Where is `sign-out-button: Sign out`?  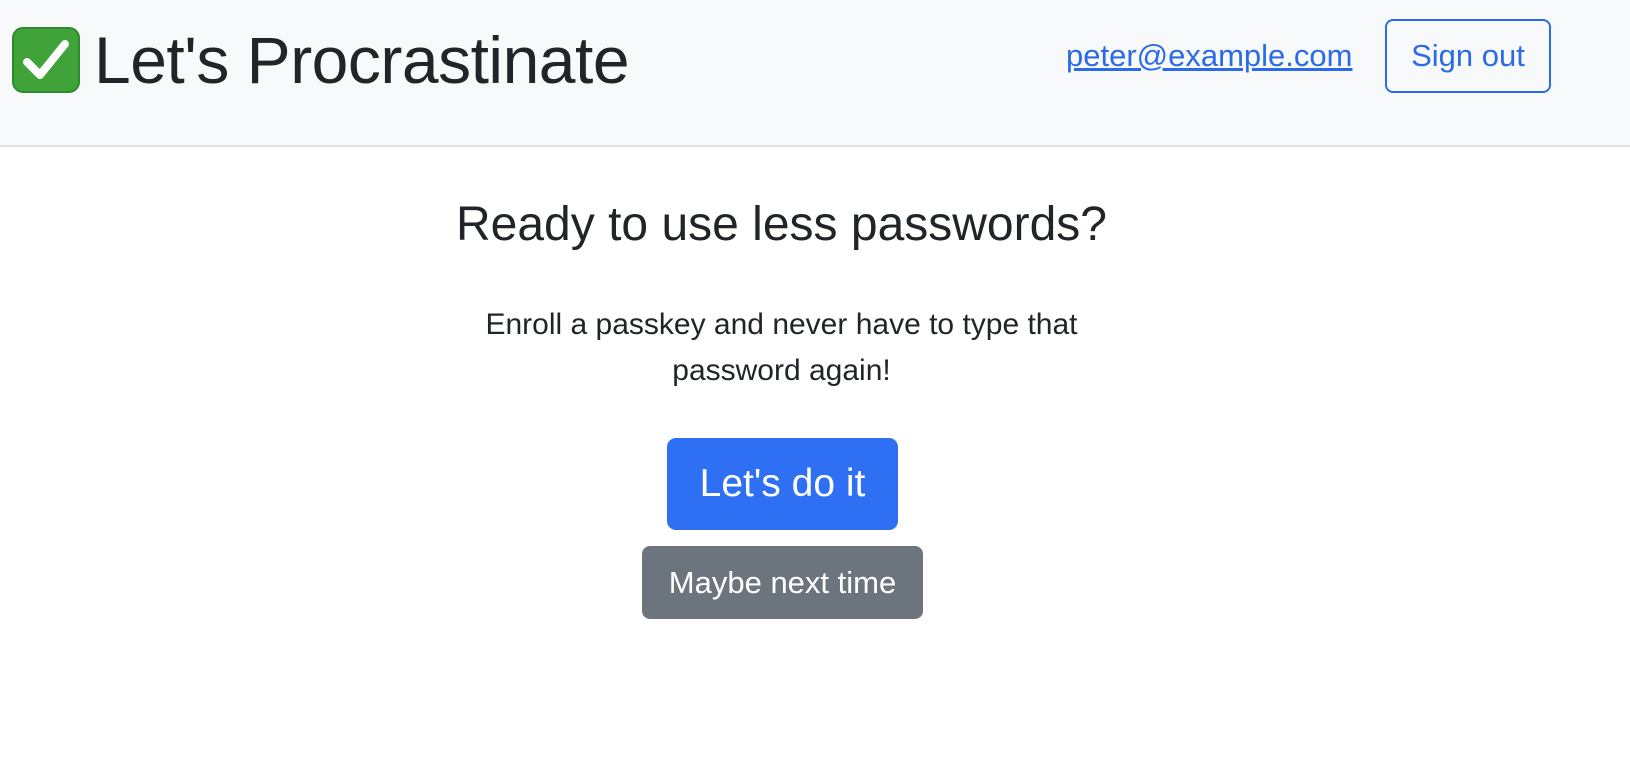
sign-out-button: Sign out is located at coordinates (1468, 56).